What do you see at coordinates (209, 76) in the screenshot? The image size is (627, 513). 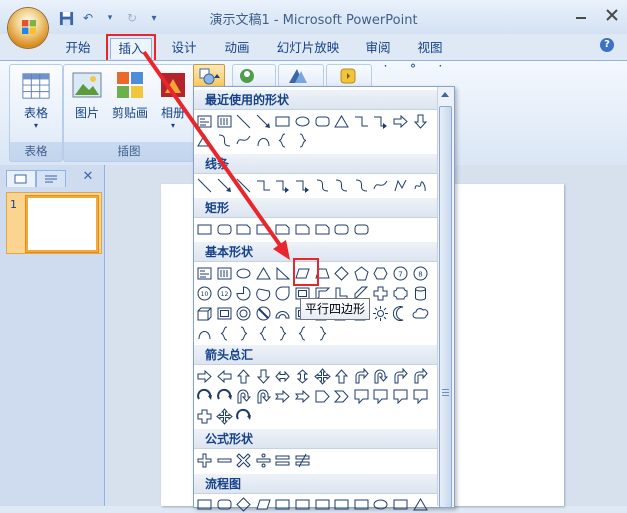 I see `shapes-button` at bounding box center [209, 76].